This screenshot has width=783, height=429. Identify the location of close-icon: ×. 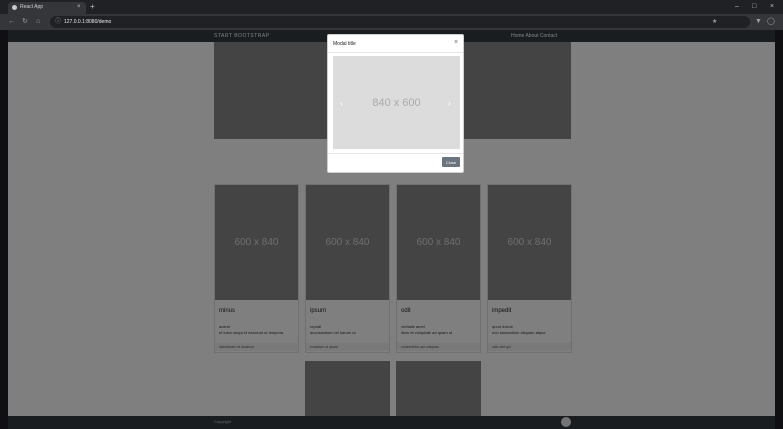
(456, 43).